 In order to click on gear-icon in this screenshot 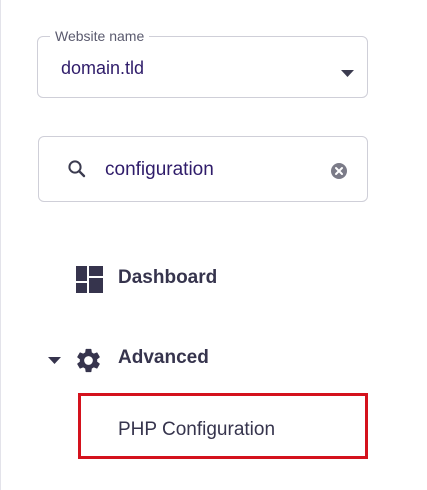, I will do `click(88, 363)`.